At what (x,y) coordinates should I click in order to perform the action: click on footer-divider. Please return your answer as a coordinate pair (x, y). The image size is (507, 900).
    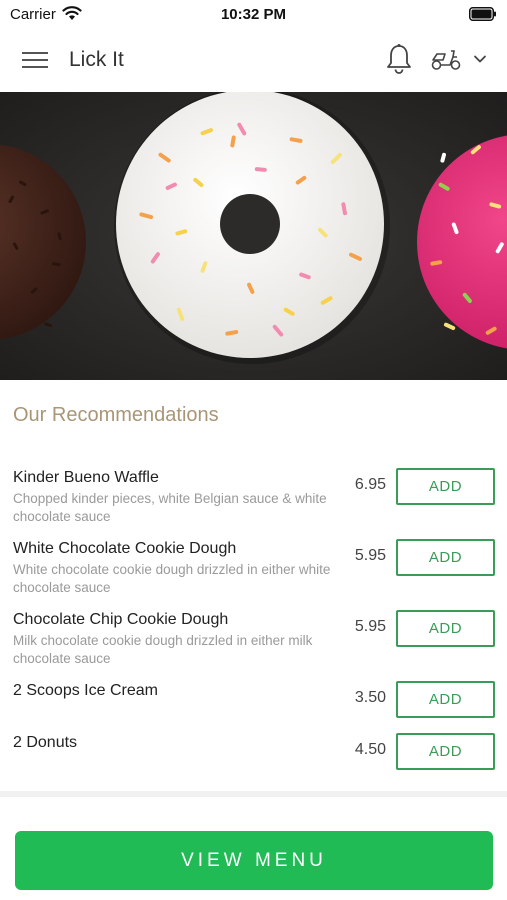
    Looking at the image, I should click on (253, 794).